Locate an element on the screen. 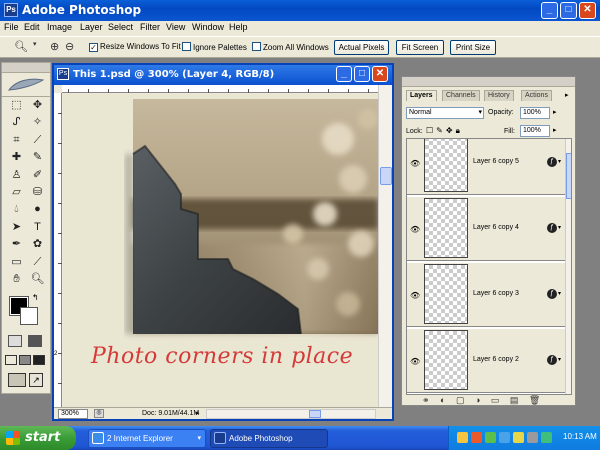  layers-scrollbar is located at coordinates (568, 266).